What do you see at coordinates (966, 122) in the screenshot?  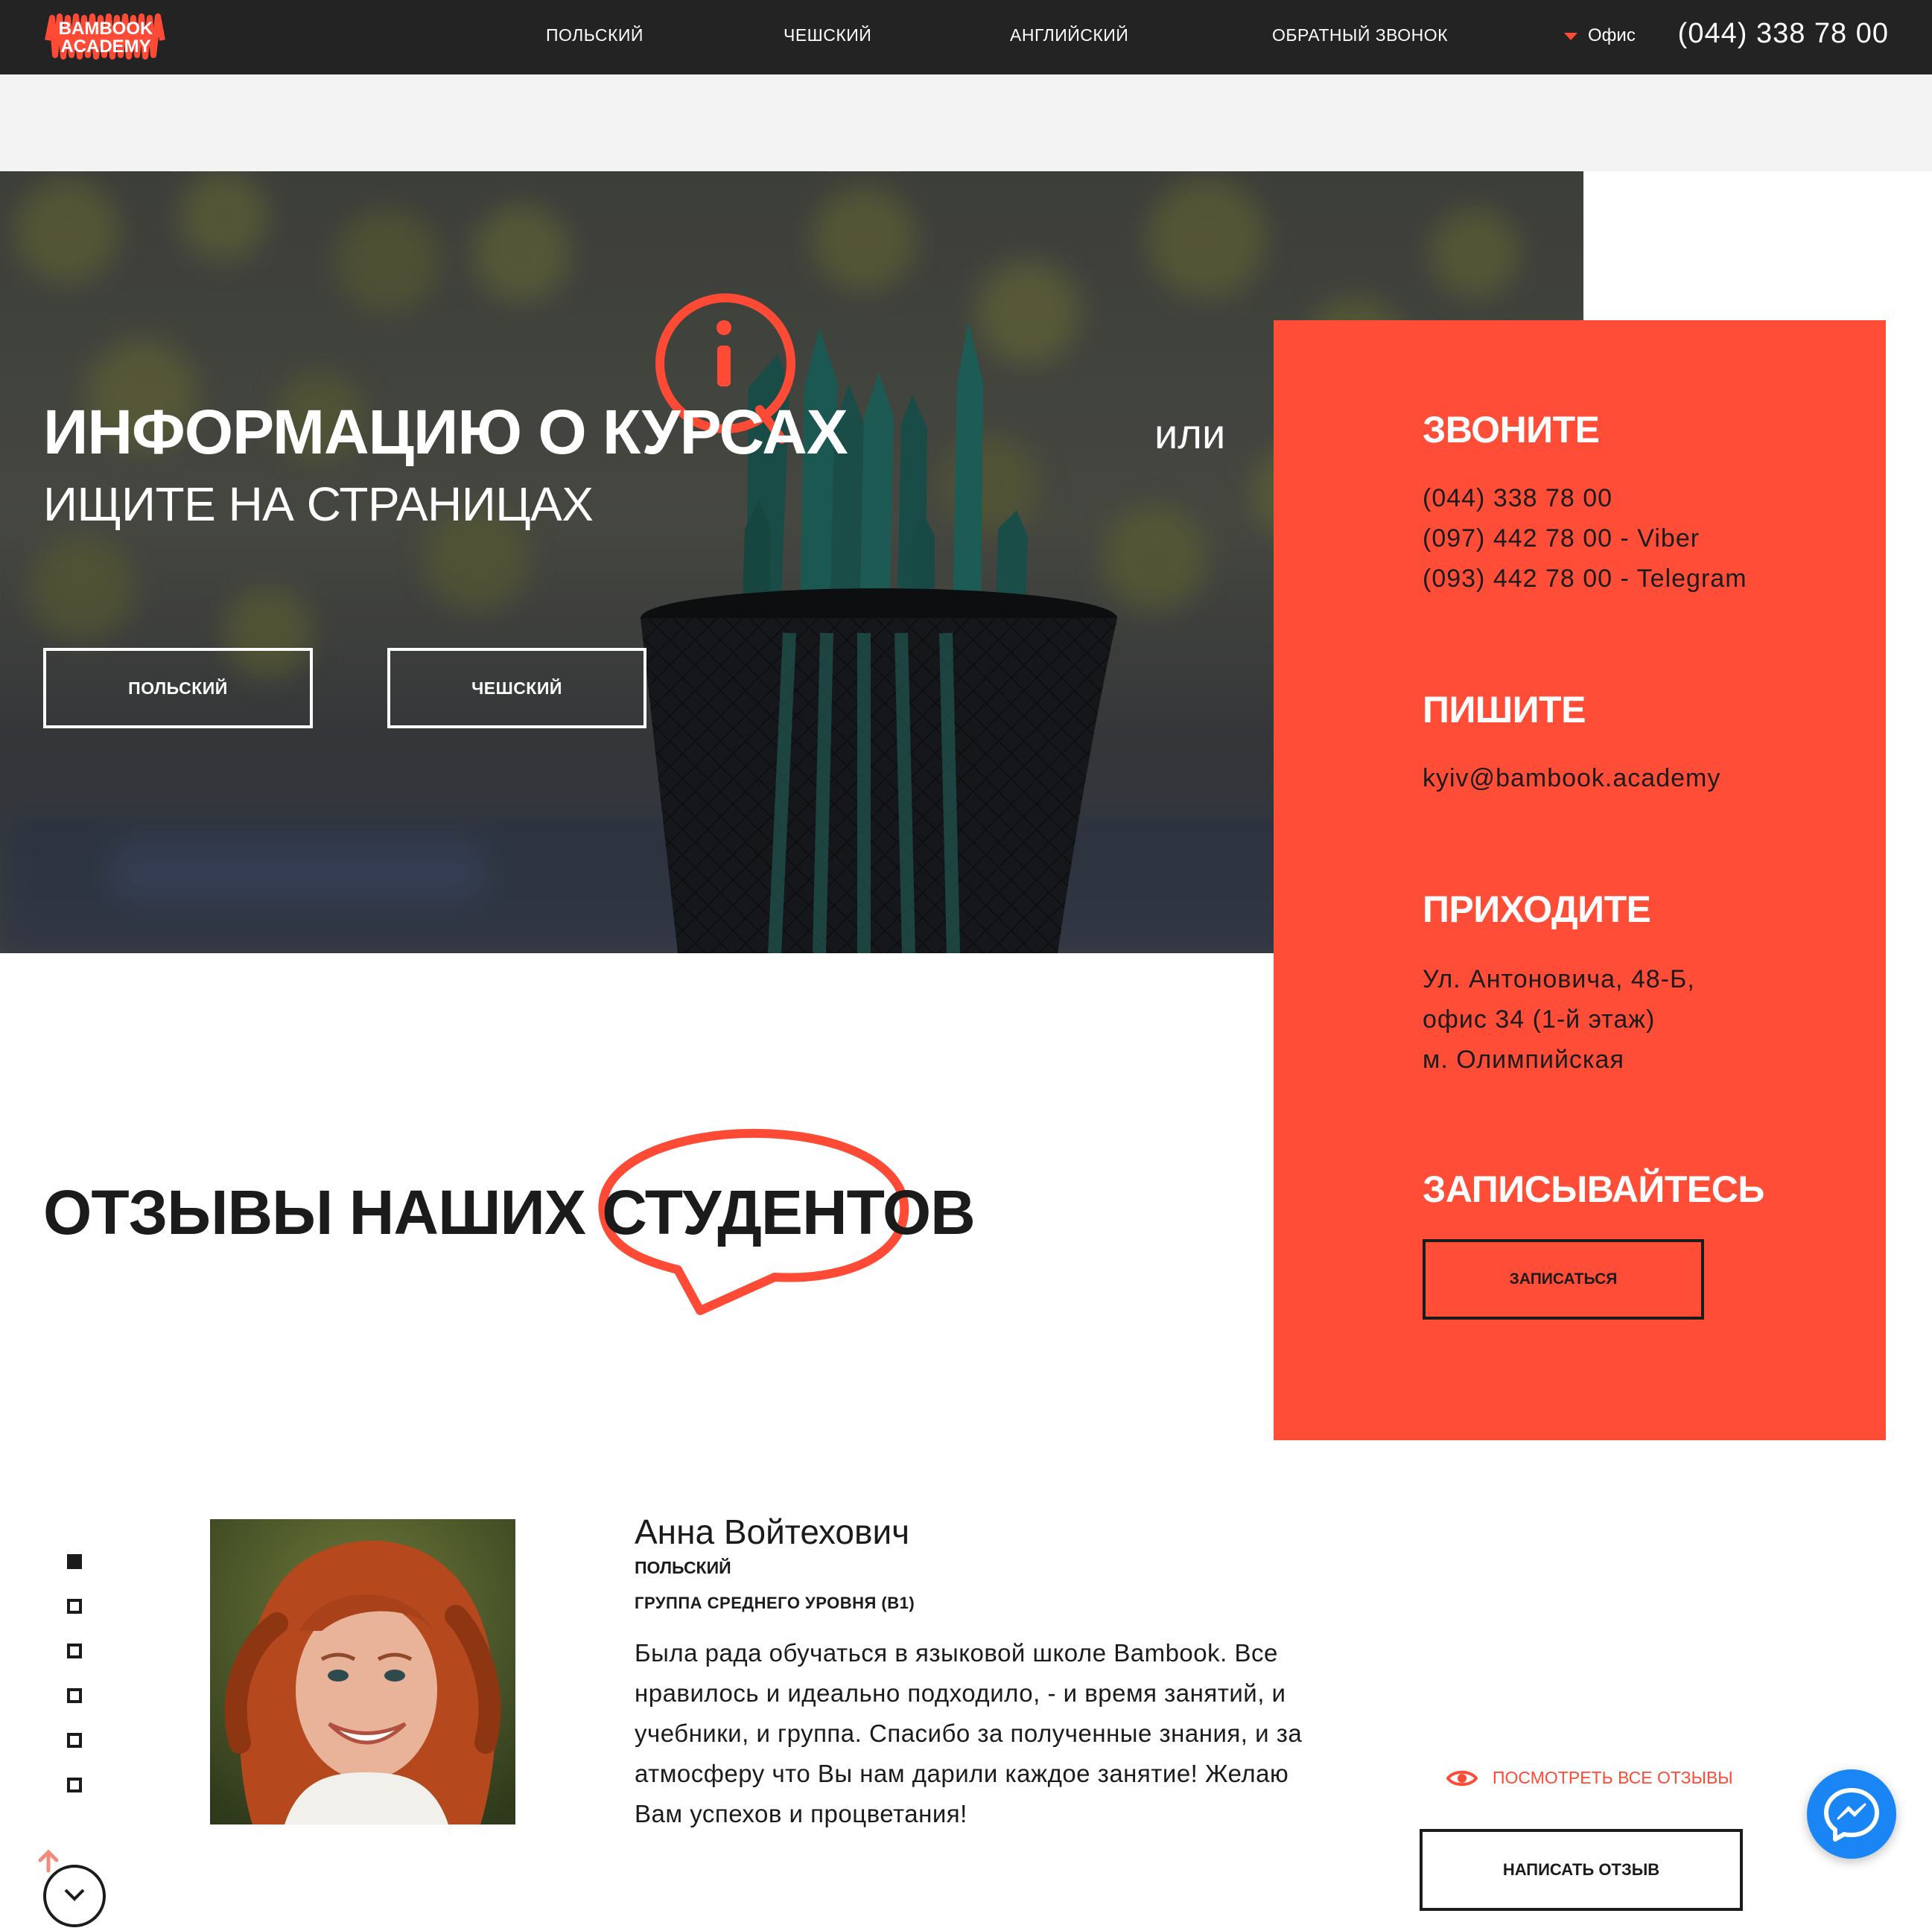 I see `grey-band` at bounding box center [966, 122].